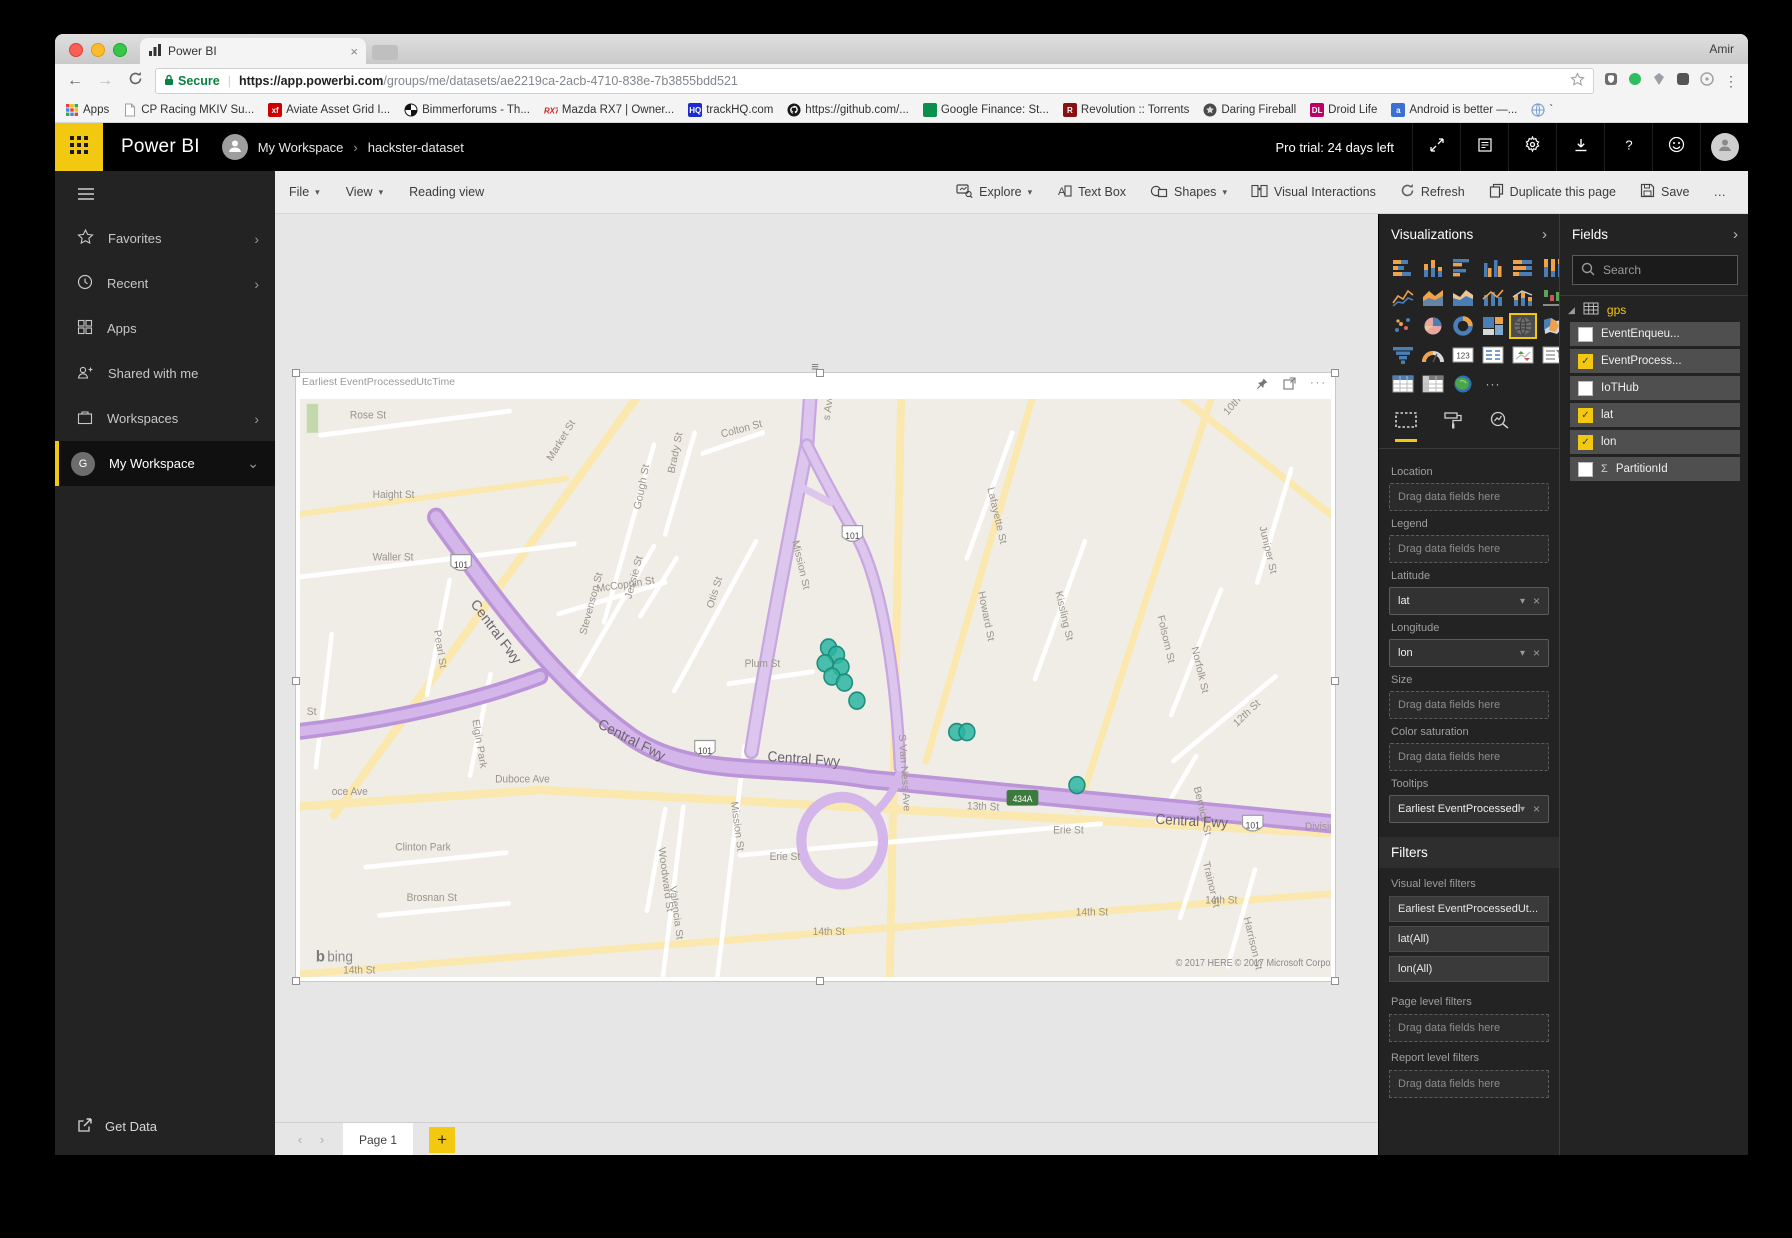 The width and height of the screenshot is (1792, 1238). I want to click on toolbar-reading-view: Reading view, so click(446, 192).